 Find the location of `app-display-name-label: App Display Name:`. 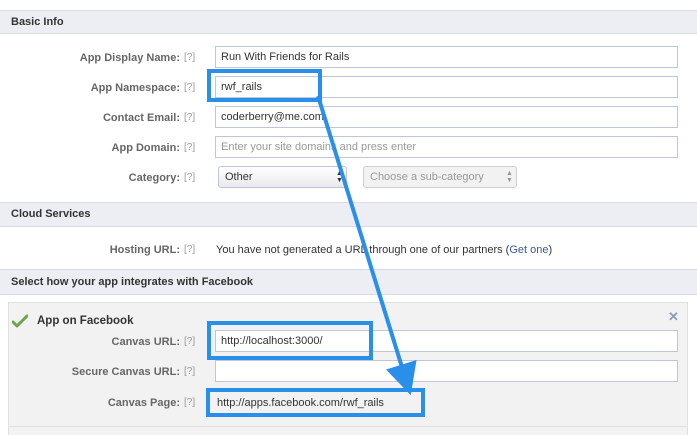

app-display-name-label: App Display Name: is located at coordinates (129, 58).